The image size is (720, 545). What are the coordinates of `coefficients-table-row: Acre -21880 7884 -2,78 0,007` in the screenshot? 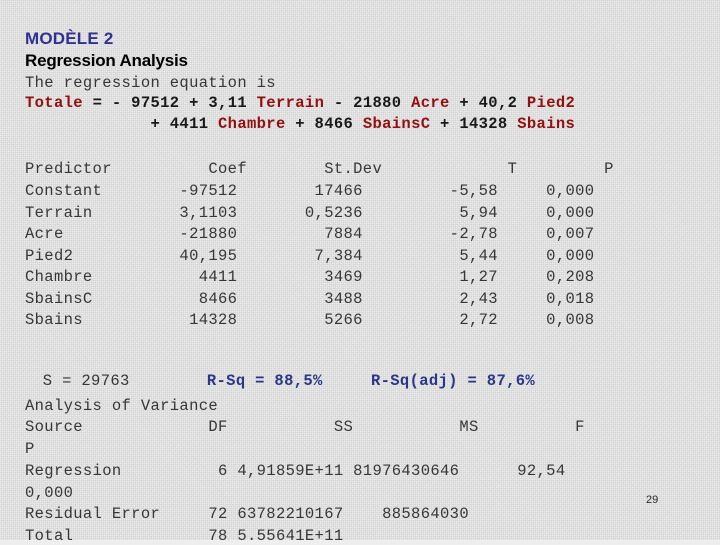 It's located at (310, 234).